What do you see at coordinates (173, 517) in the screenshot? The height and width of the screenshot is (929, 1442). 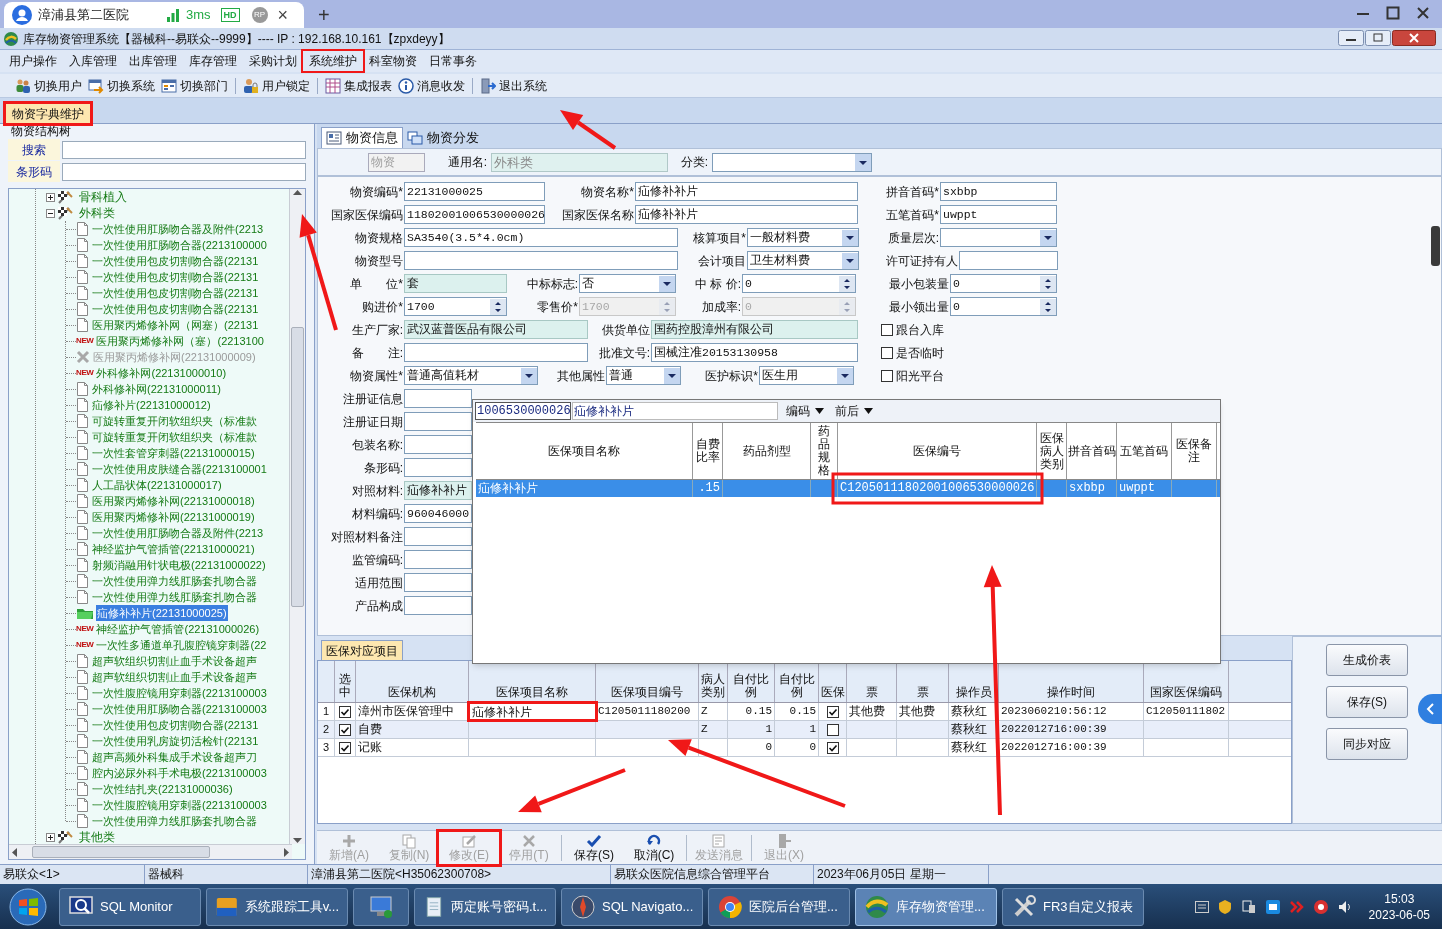 I see `tree-item: 医用聚丙烯修补网(22131000019)` at bounding box center [173, 517].